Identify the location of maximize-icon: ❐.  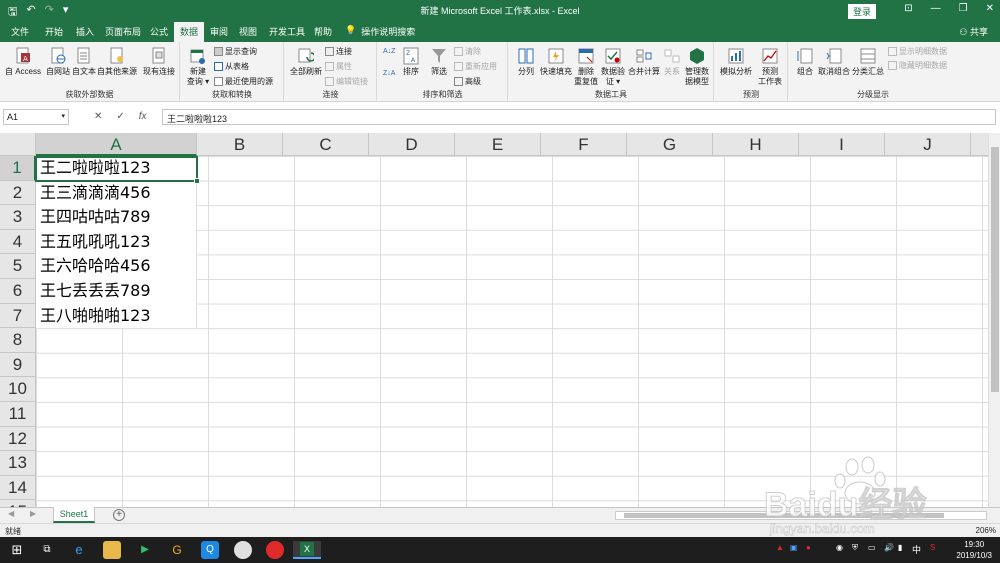
(963, 8).